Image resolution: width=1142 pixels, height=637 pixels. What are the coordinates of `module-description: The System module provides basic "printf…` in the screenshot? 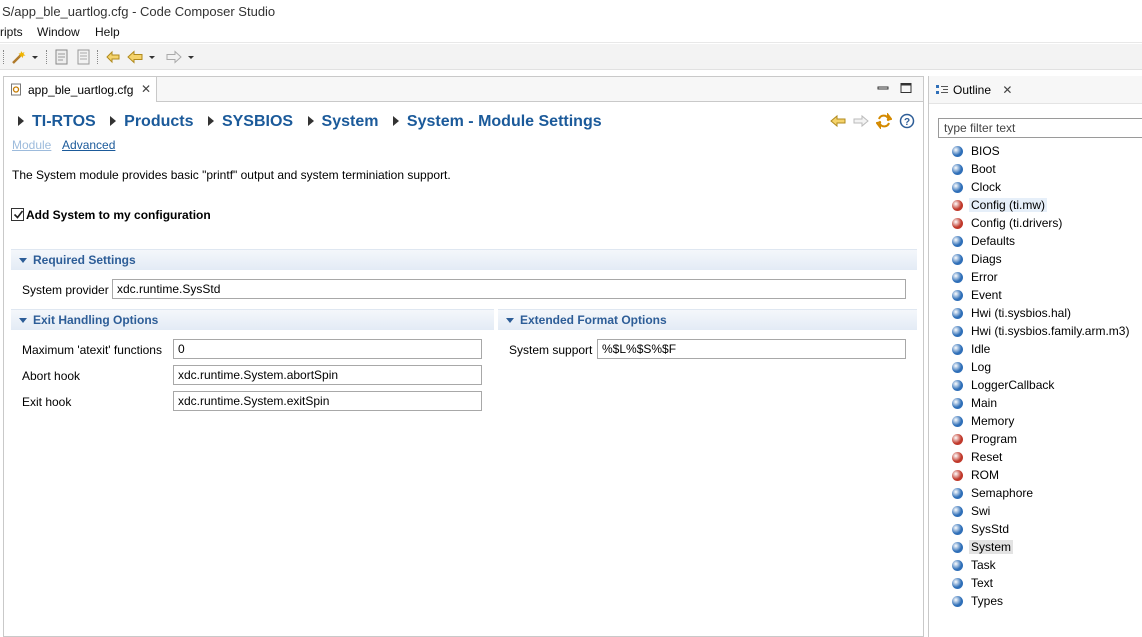 It's located at (231, 175).